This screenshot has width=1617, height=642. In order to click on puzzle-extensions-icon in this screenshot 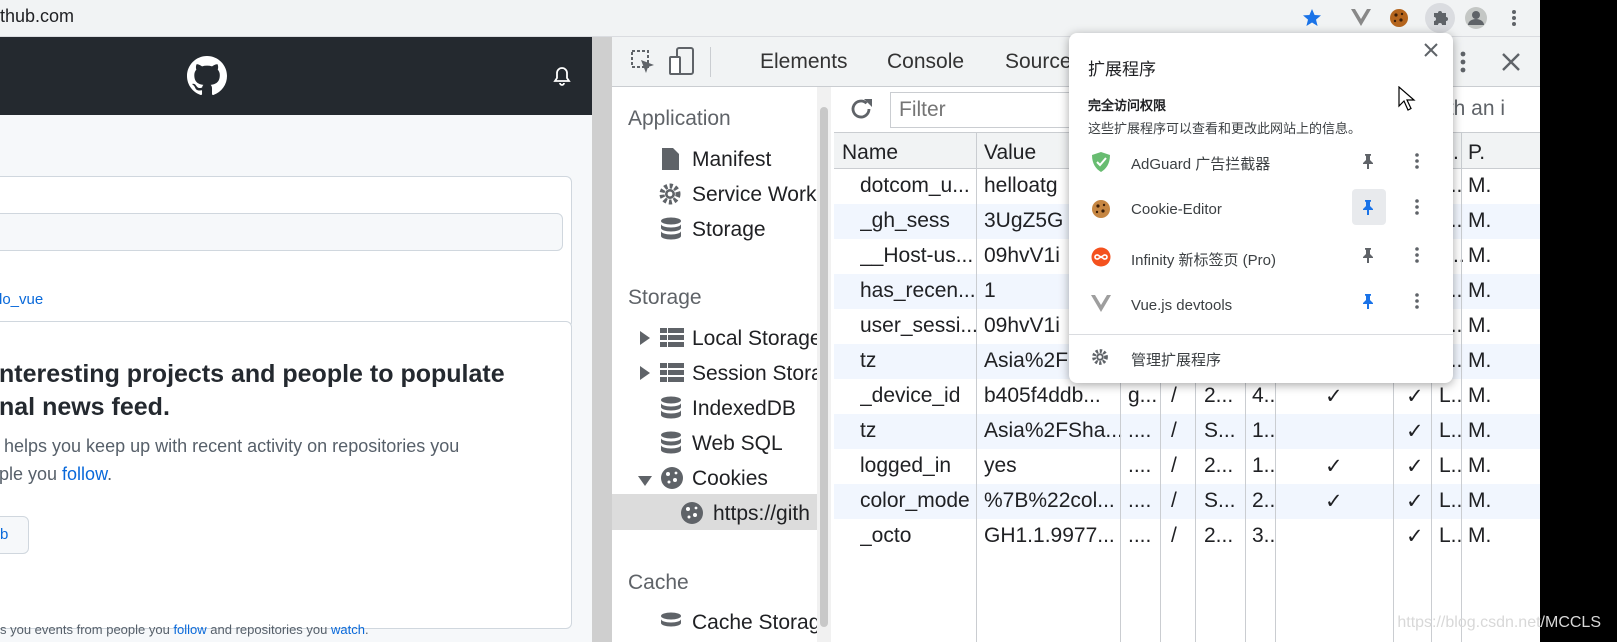, I will do `click(1440, 18)`.